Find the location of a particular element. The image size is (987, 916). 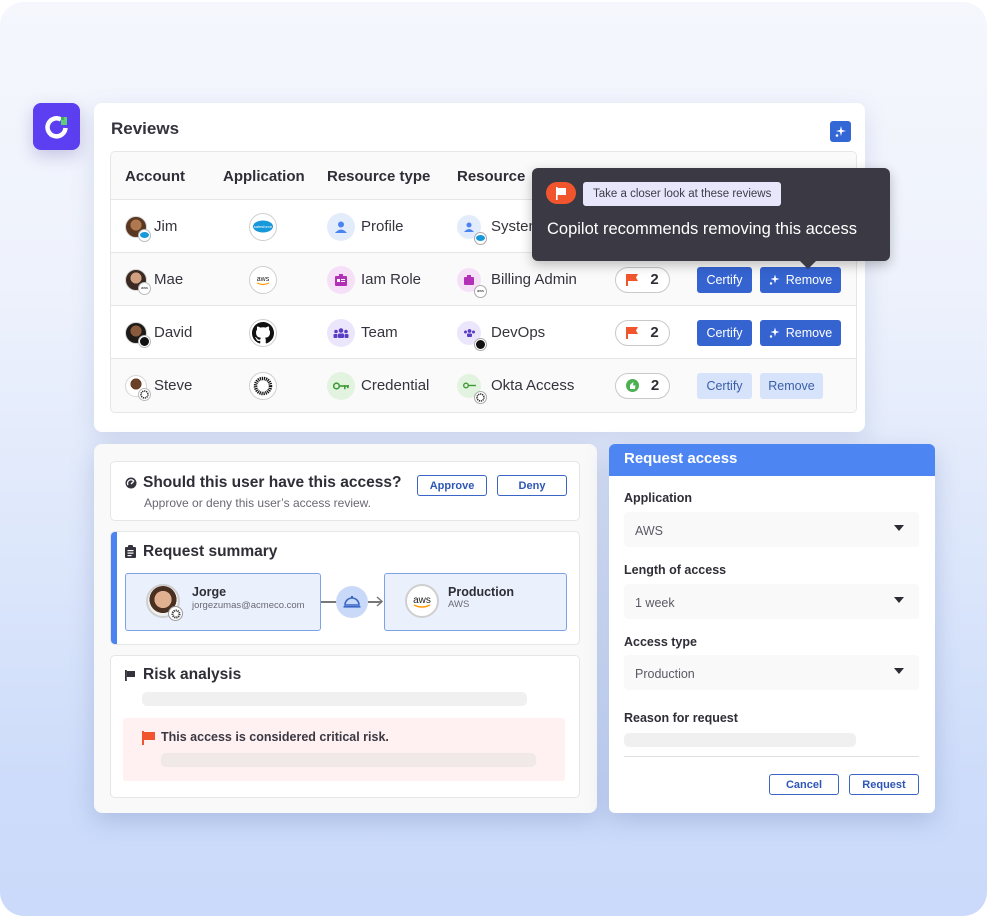

id-badge-icon: aws is located at coordinates (472, 282).